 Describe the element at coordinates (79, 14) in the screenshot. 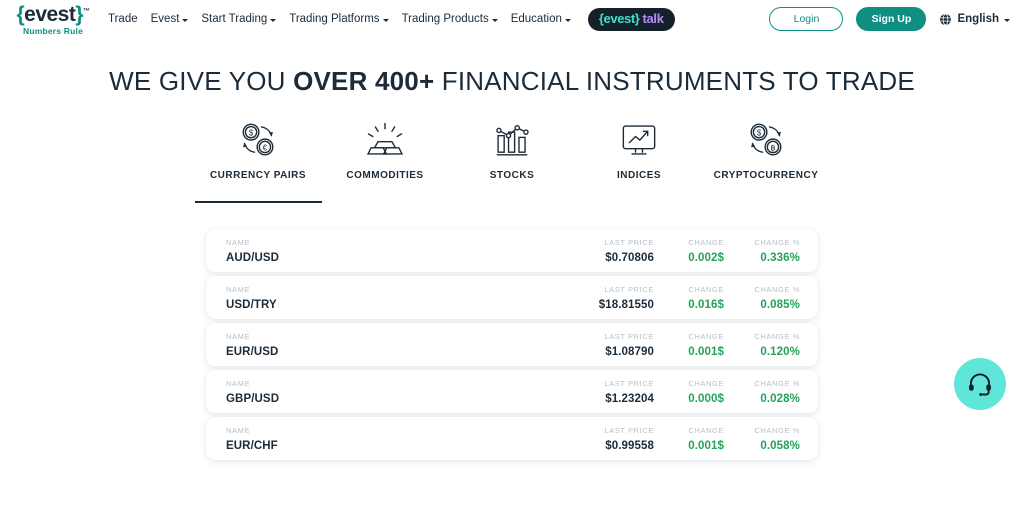

I see `logo-brace-close: }` at that location.